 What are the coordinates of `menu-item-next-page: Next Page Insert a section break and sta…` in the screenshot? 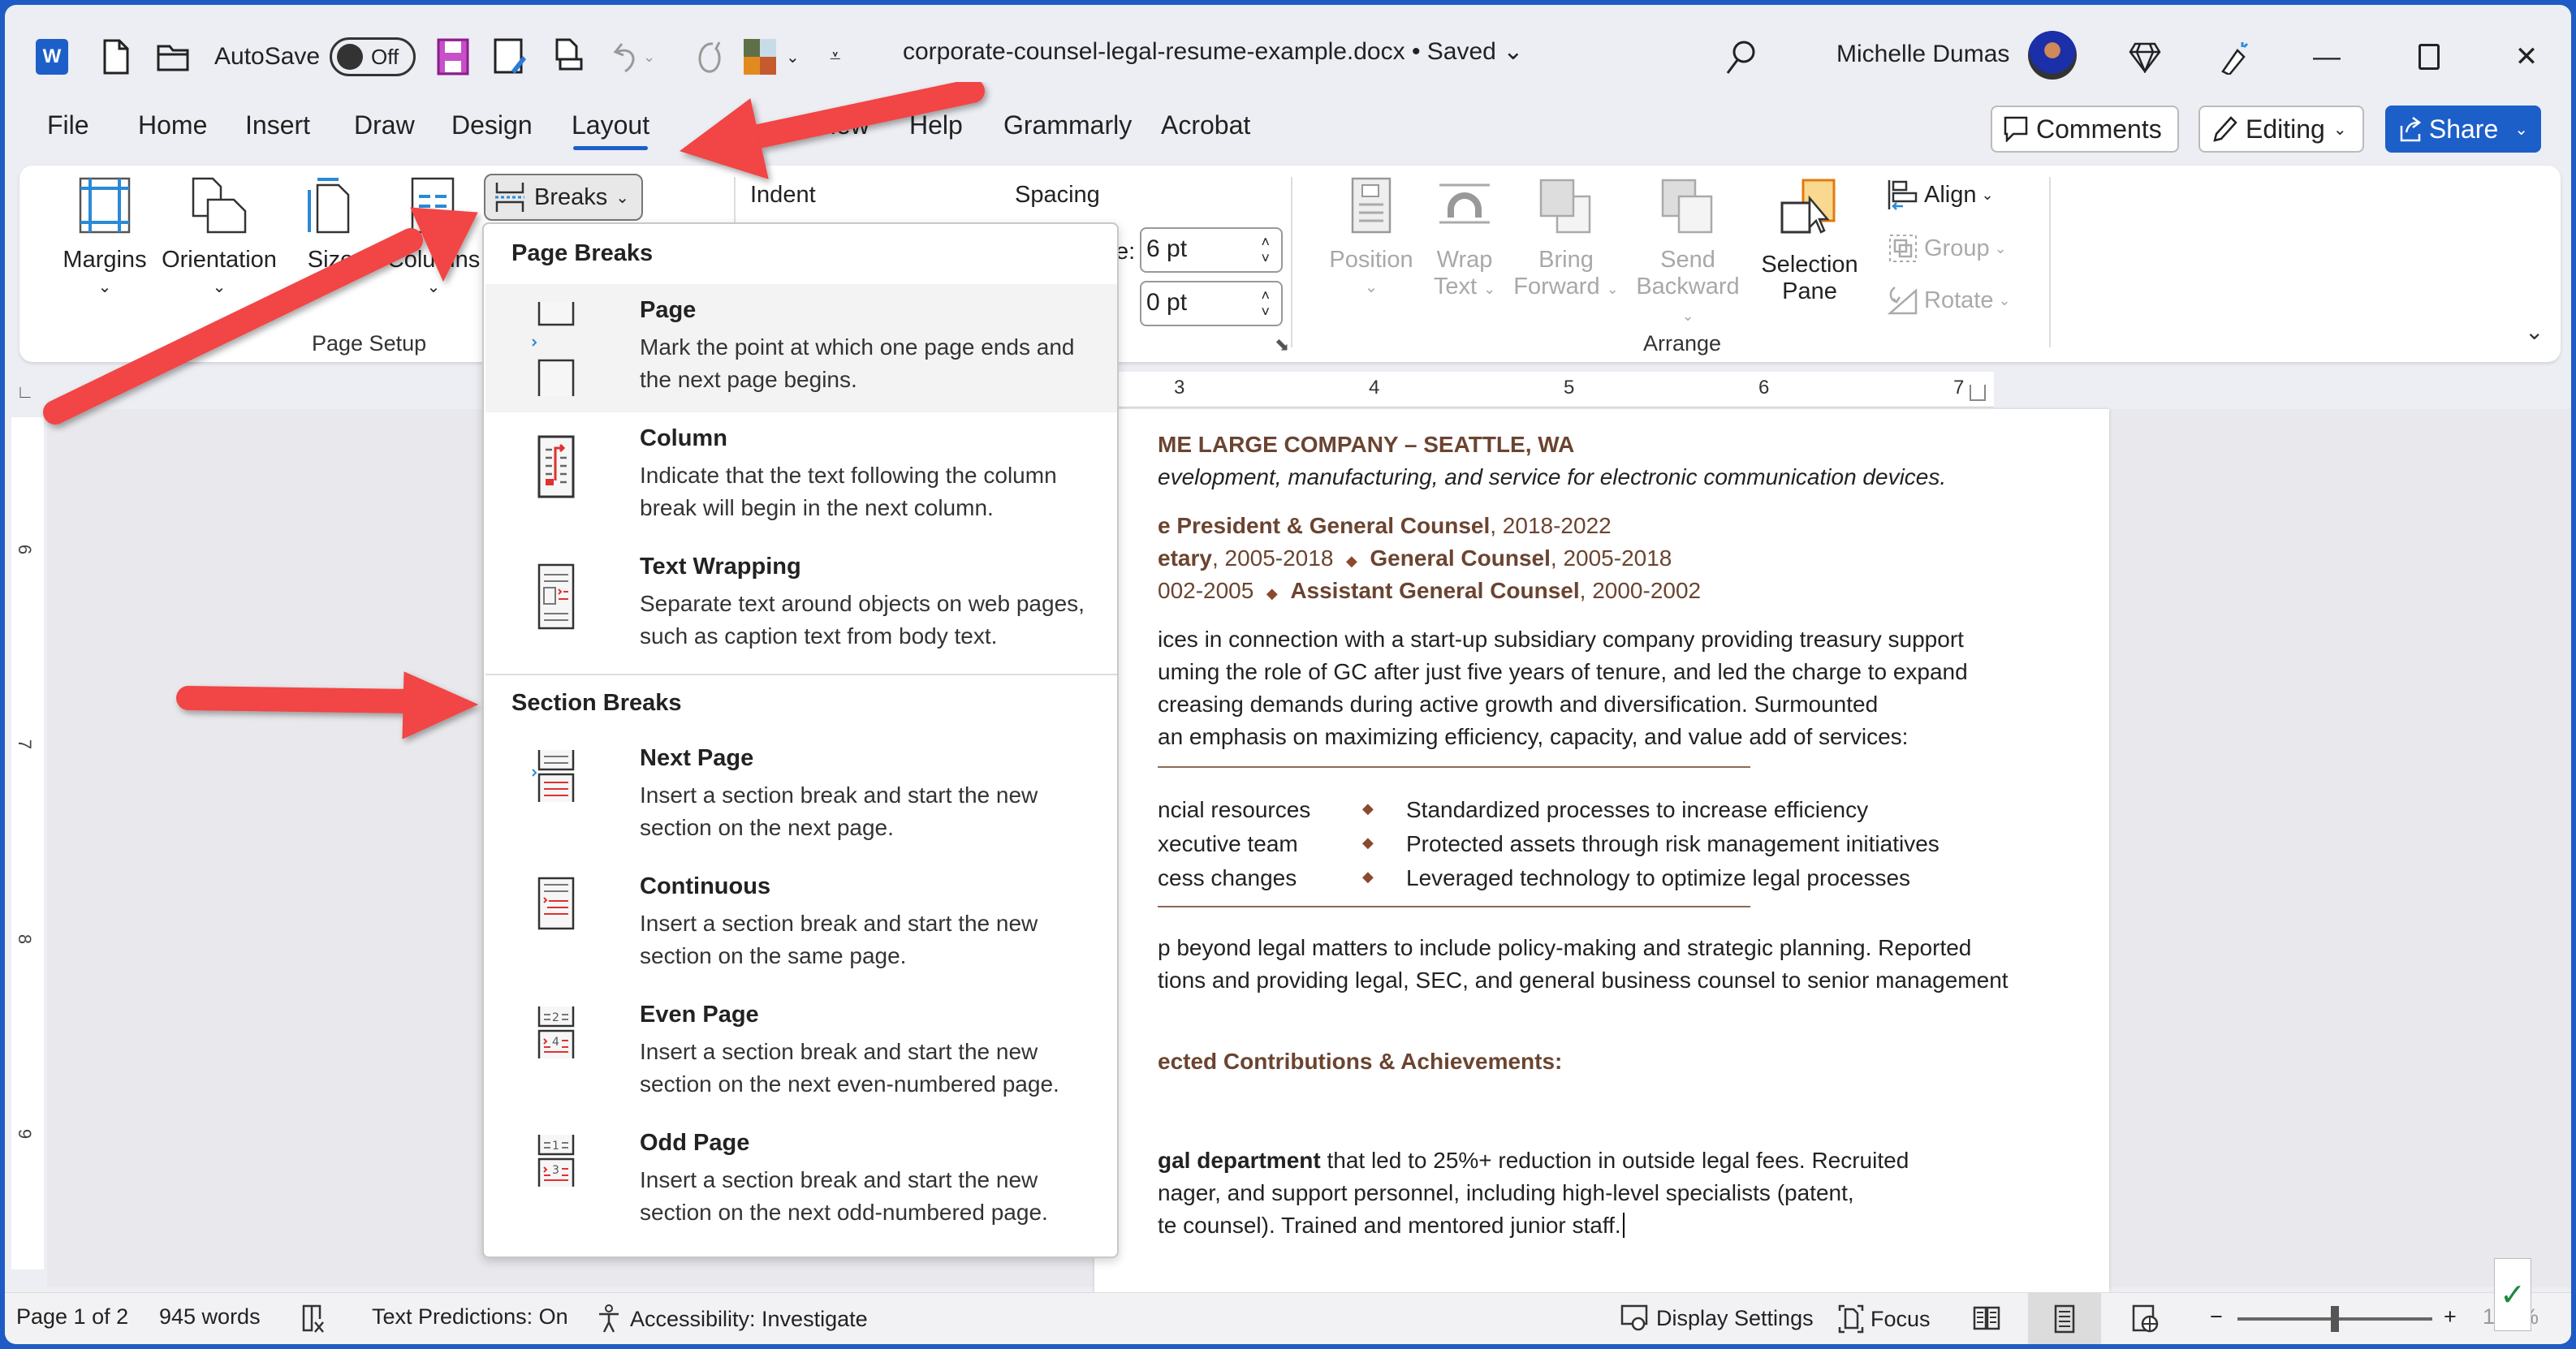 It's located at (801, 796).